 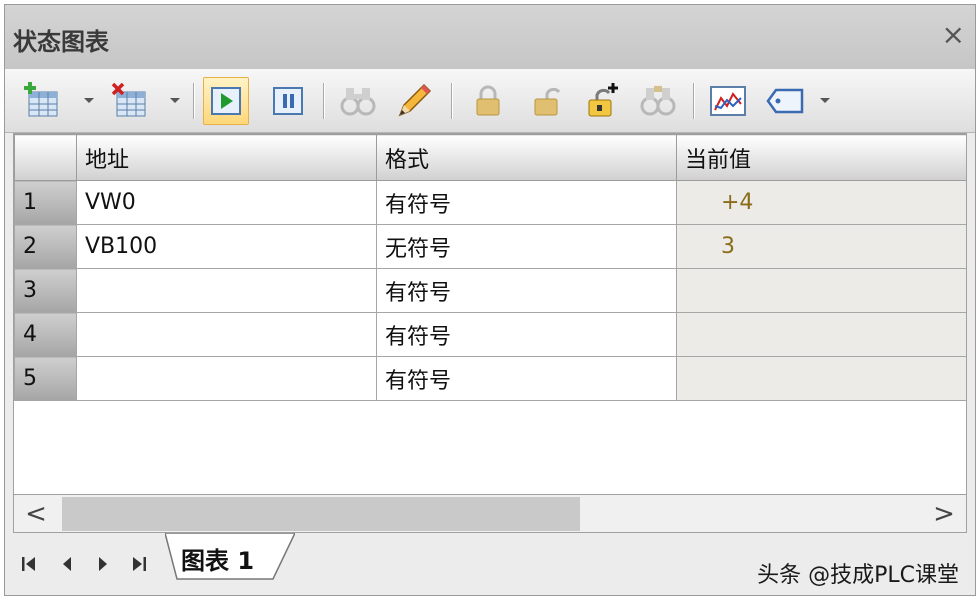 I want to click on write-button, so click(x=414, y=101).